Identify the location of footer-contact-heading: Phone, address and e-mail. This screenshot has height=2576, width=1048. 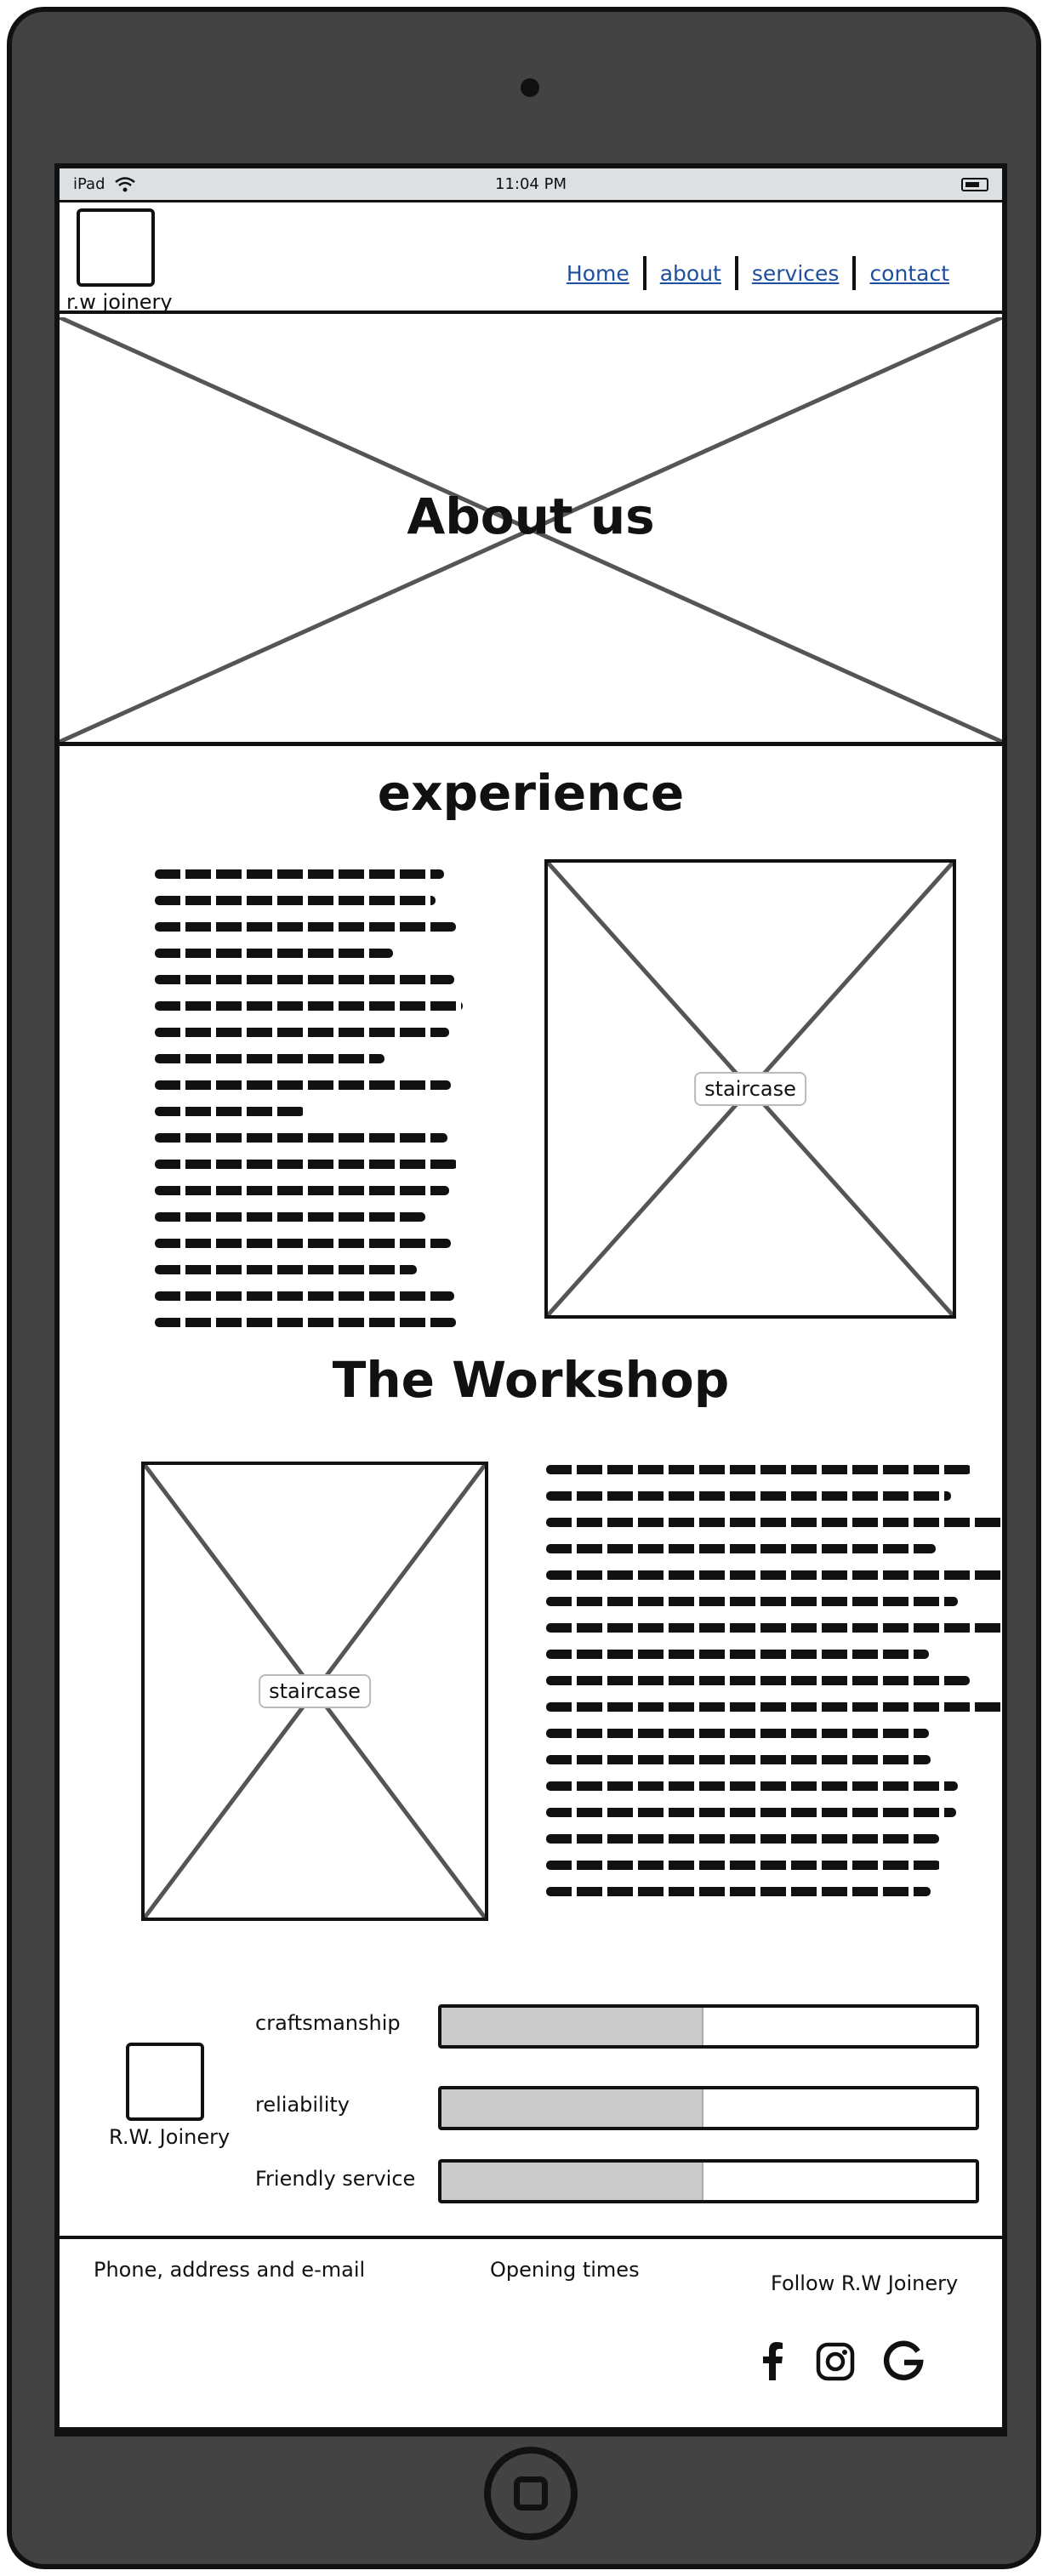
(229, 2270).